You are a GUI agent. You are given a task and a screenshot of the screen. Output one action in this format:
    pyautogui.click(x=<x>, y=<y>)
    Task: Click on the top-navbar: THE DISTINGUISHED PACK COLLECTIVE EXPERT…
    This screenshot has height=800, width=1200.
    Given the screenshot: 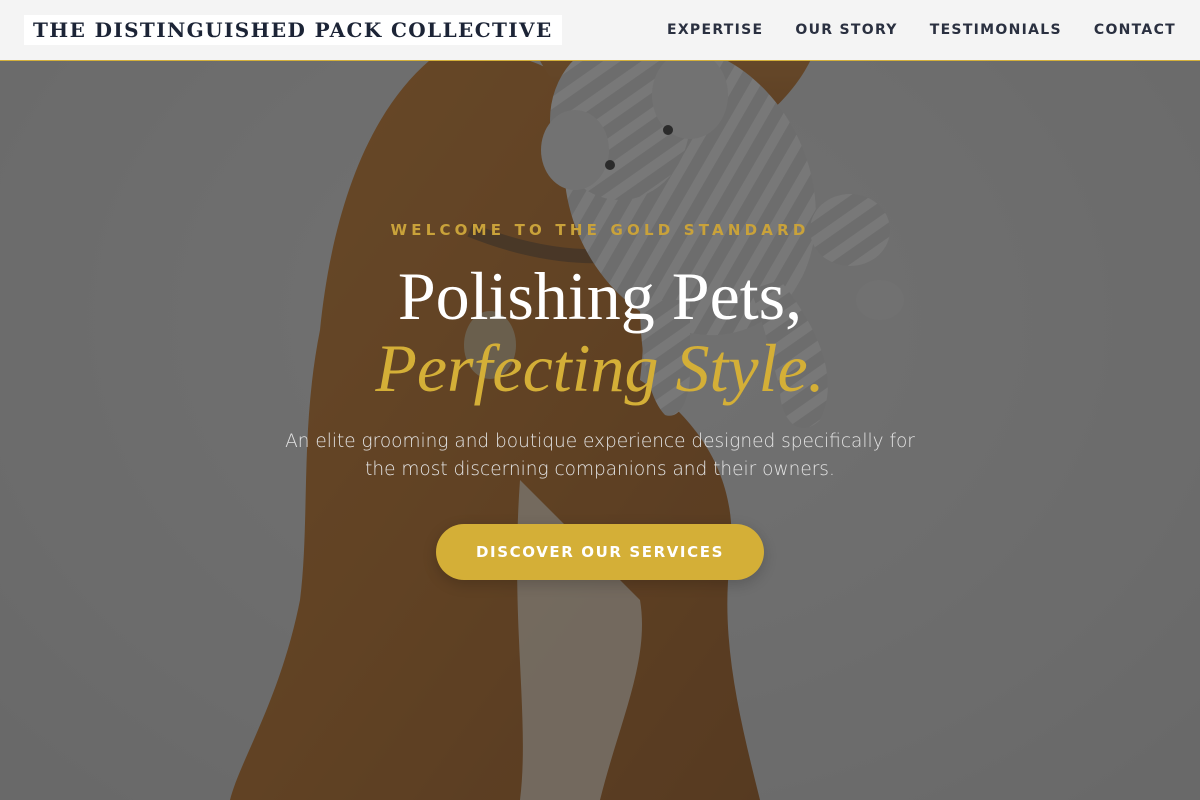 What is the action you would take?
    pyautogui.click(x=600, y=30)
    